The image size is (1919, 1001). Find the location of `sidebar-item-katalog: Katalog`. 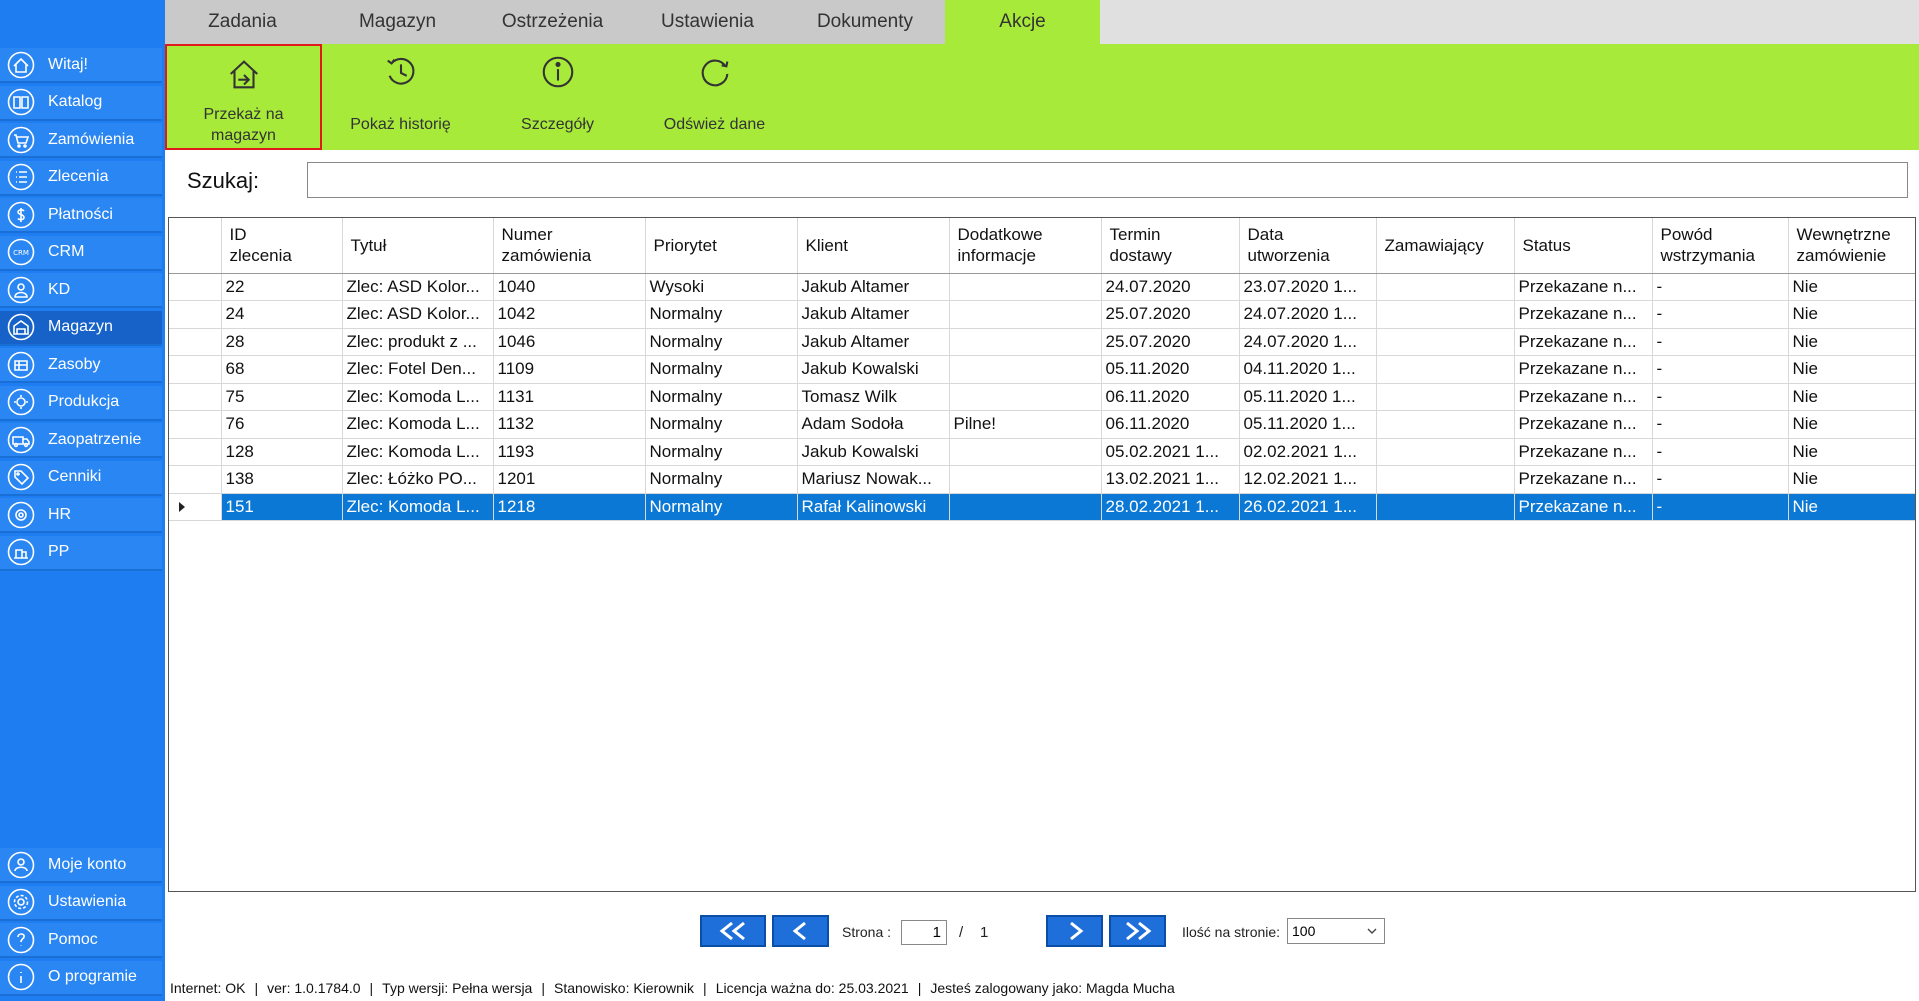

sidebar-item-katalog: Katalog is located at coordinates (81, 103).